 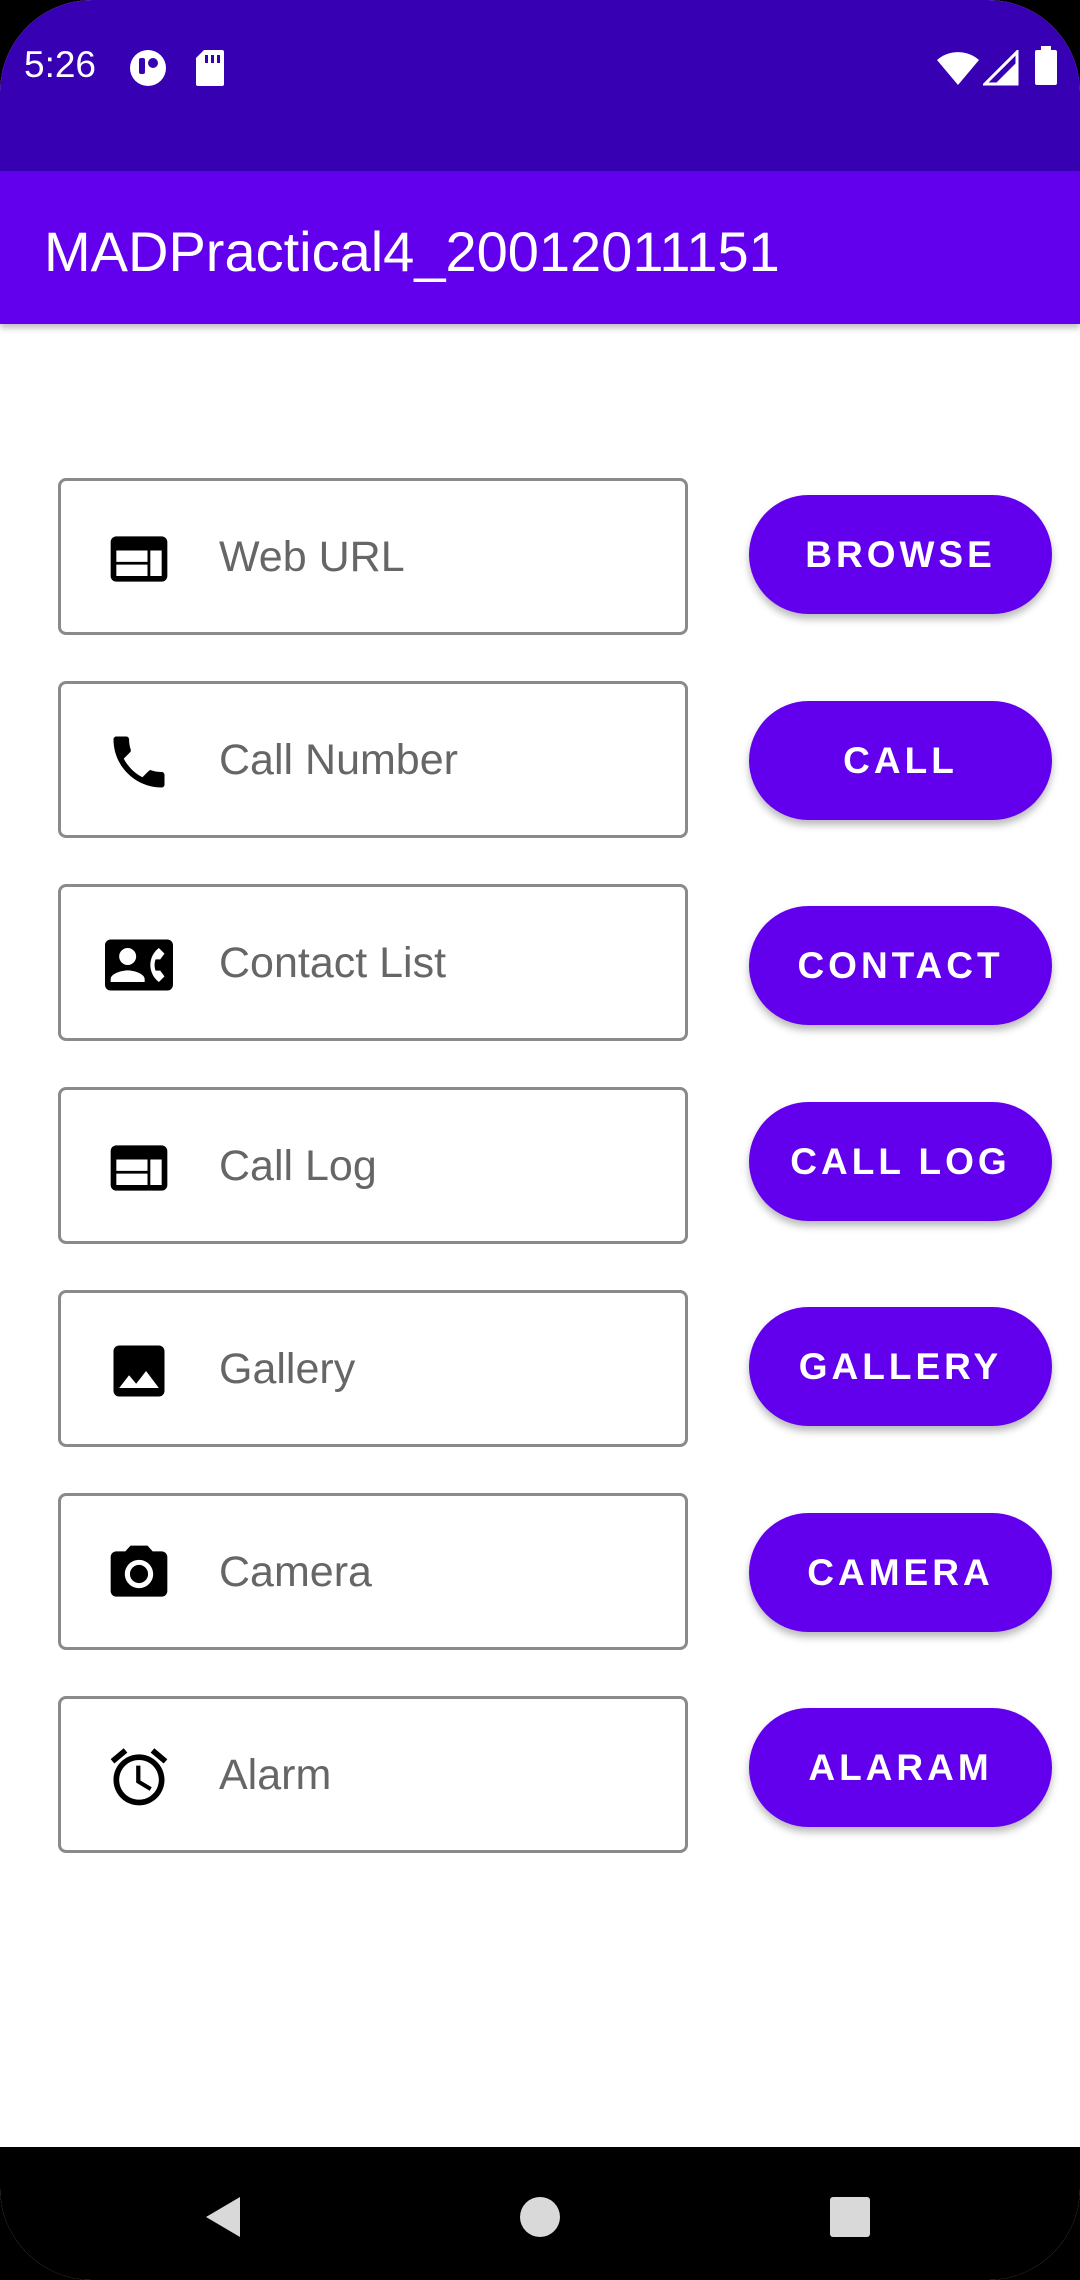 I want to click on row-camera: CAMERA, so click(x=540, y=1573).